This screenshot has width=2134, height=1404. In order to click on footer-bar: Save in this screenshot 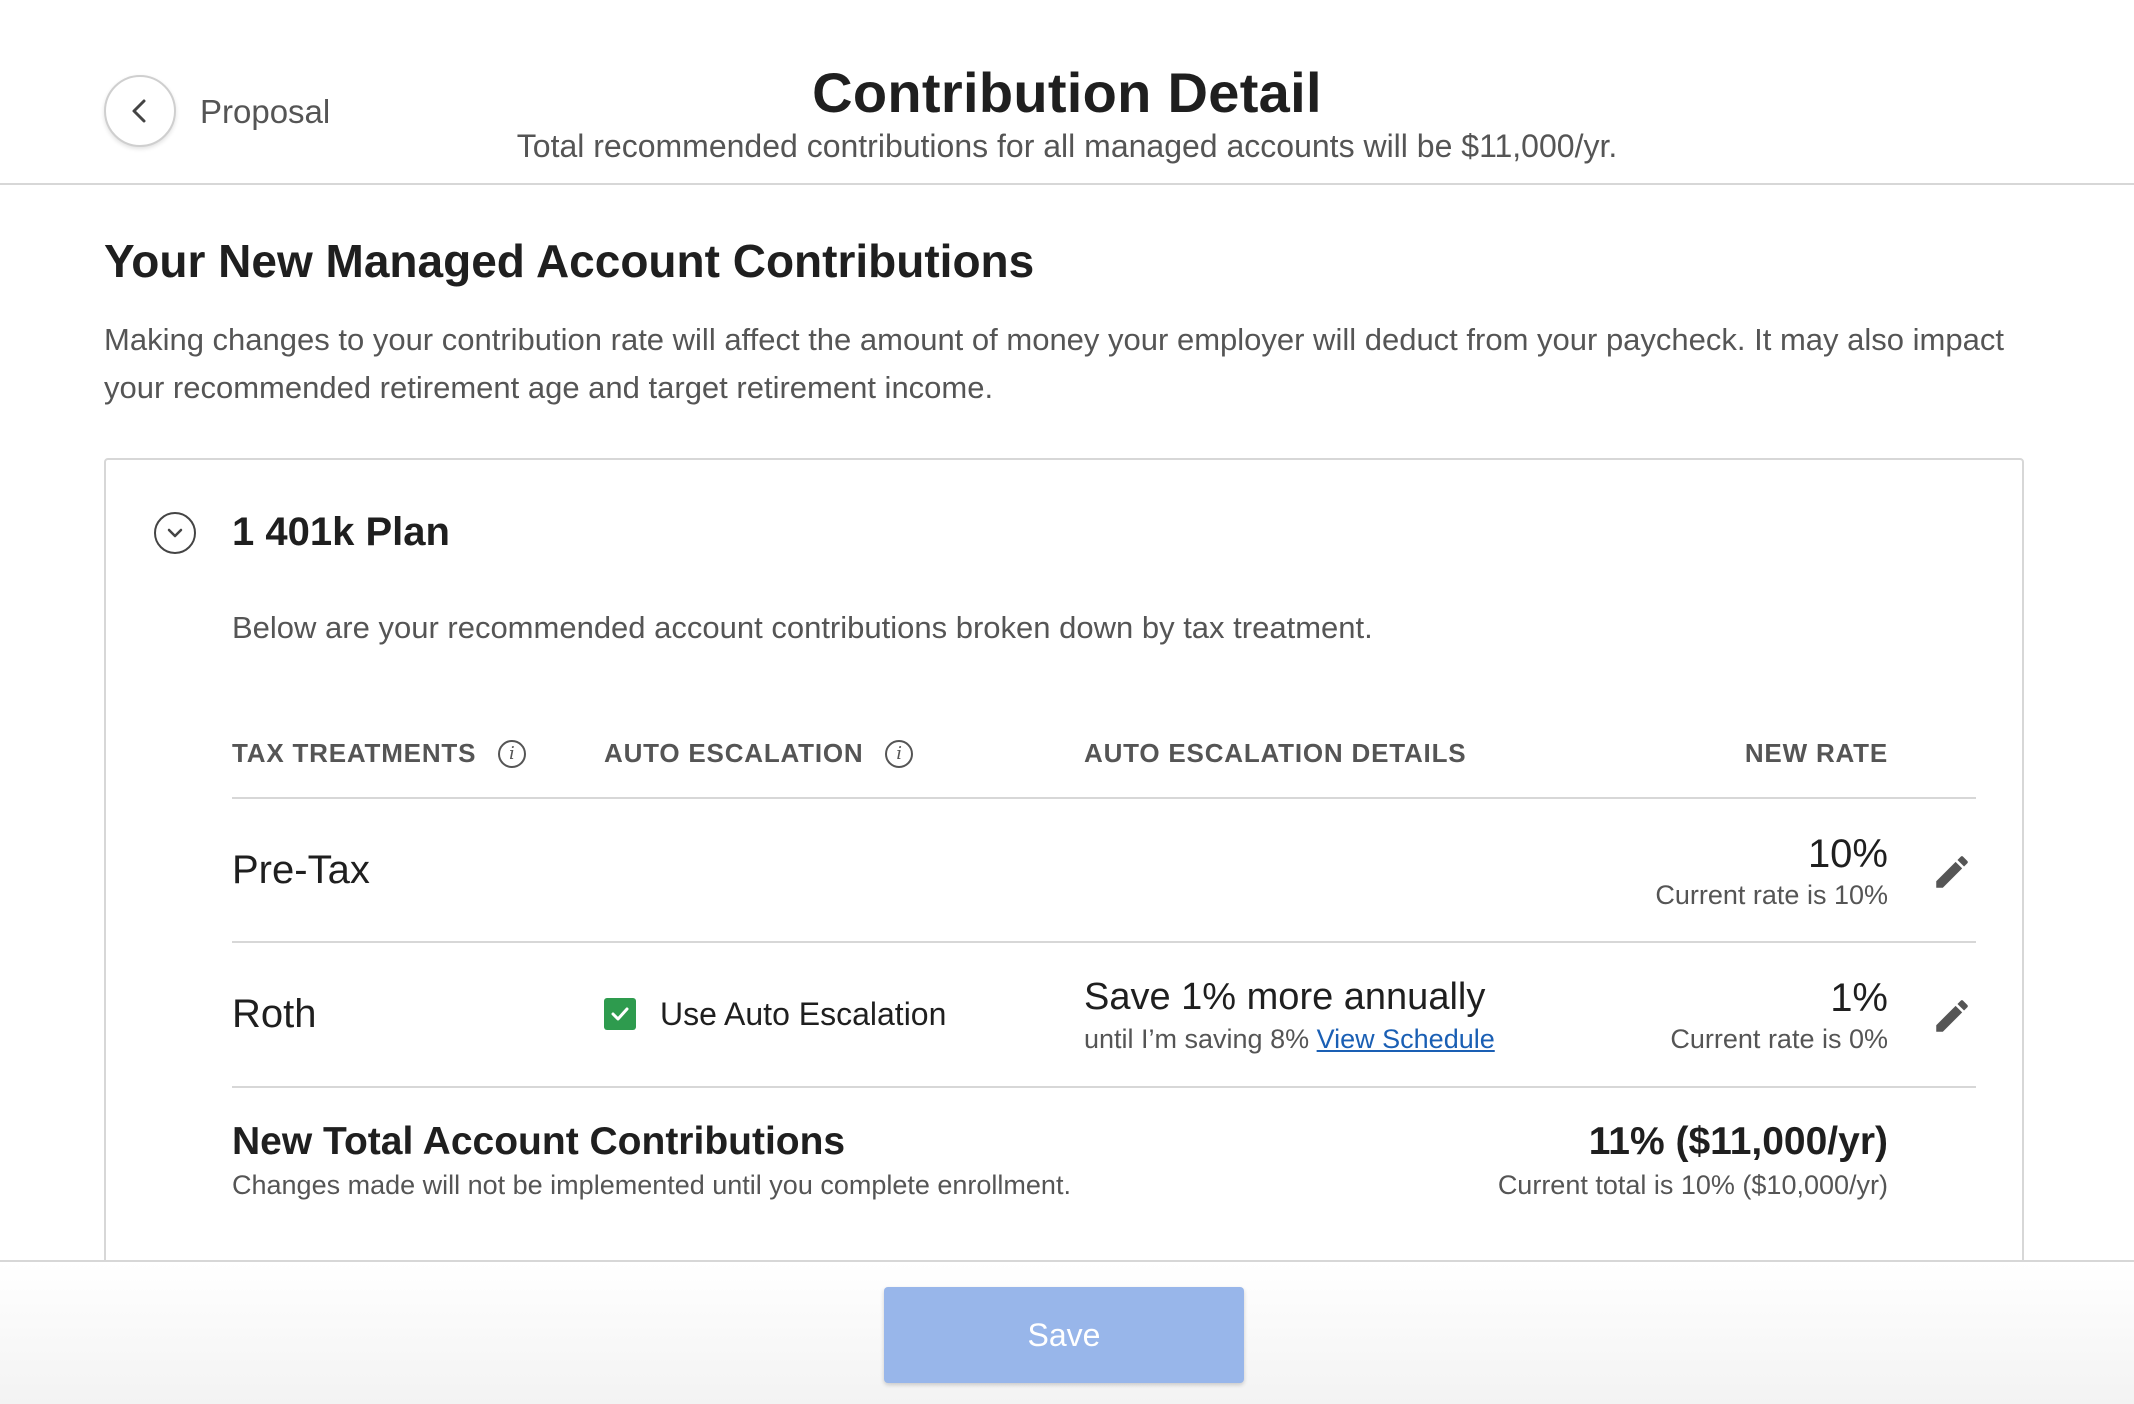, I will do `click(1067, 1332)`.